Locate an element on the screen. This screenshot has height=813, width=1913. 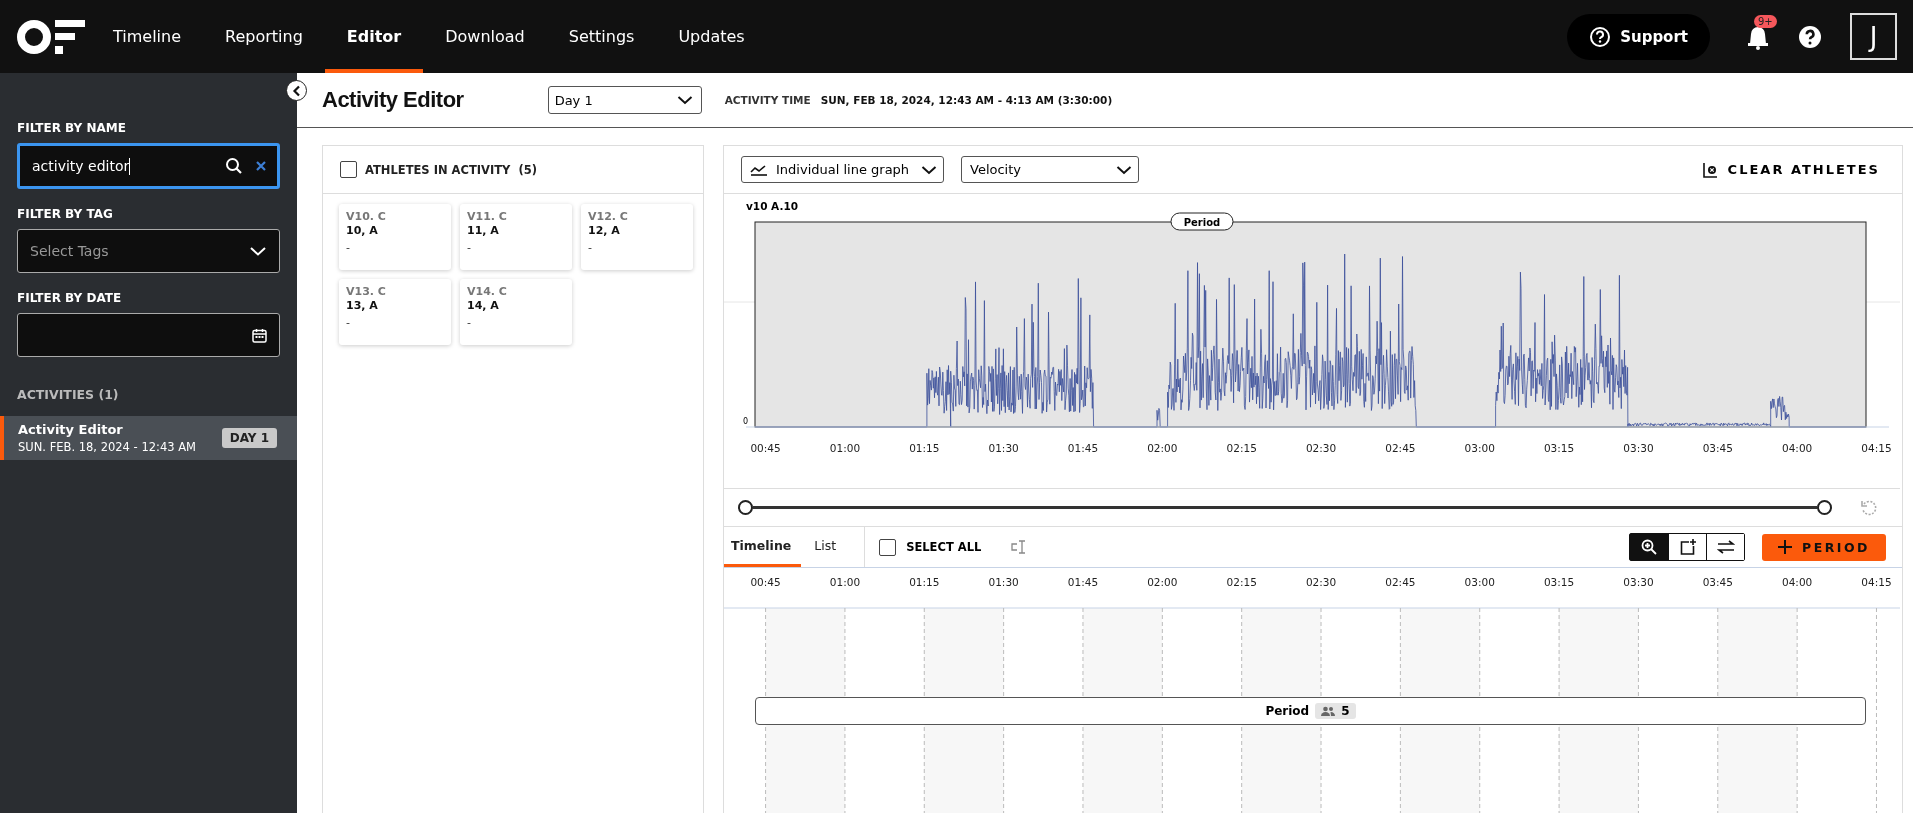
time-label: 03:45 is located at coordinates (1717, 582).